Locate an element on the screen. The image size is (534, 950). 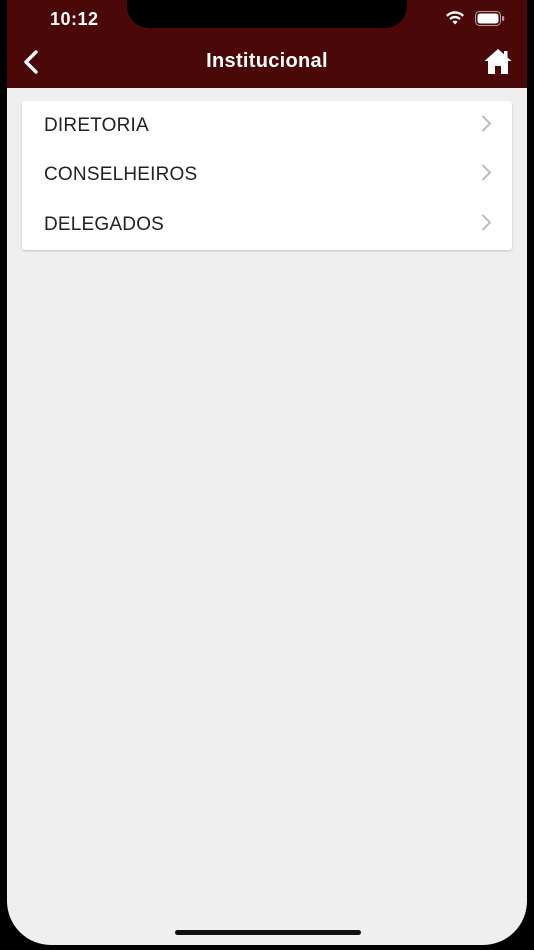
menu-item-label: DELEGADOS is located at coordinates (104, 224).